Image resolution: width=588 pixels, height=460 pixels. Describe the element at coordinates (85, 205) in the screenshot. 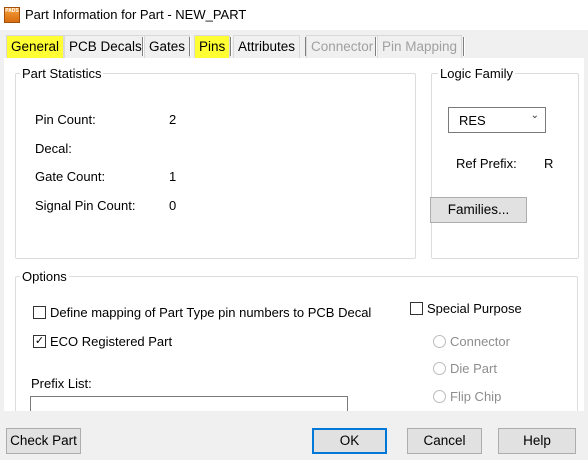

I see `signal-pin-count-label: Signal Pin Count:` at that location.